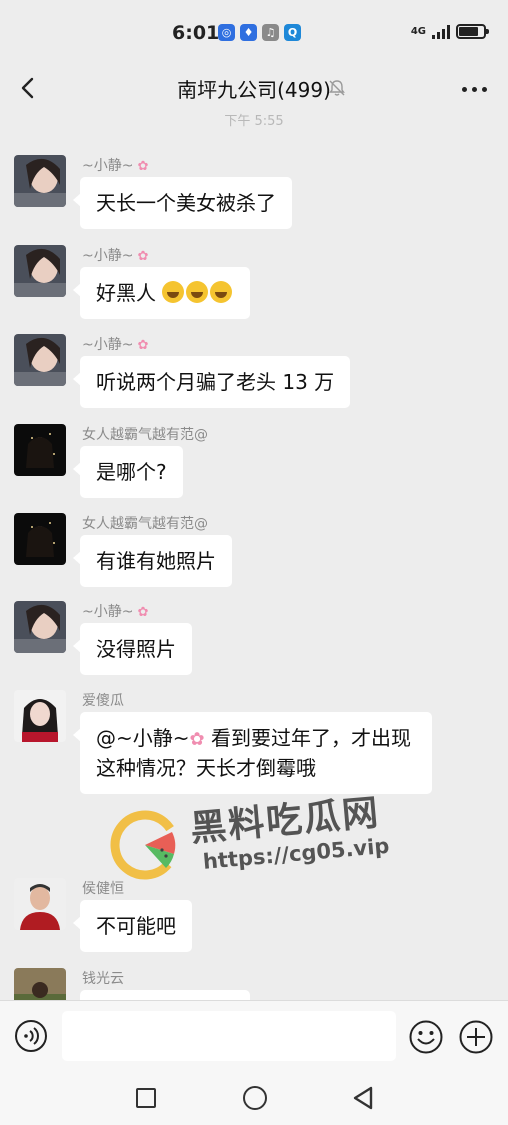  I want to click on back-triangle-icon, so click(363, 1098).